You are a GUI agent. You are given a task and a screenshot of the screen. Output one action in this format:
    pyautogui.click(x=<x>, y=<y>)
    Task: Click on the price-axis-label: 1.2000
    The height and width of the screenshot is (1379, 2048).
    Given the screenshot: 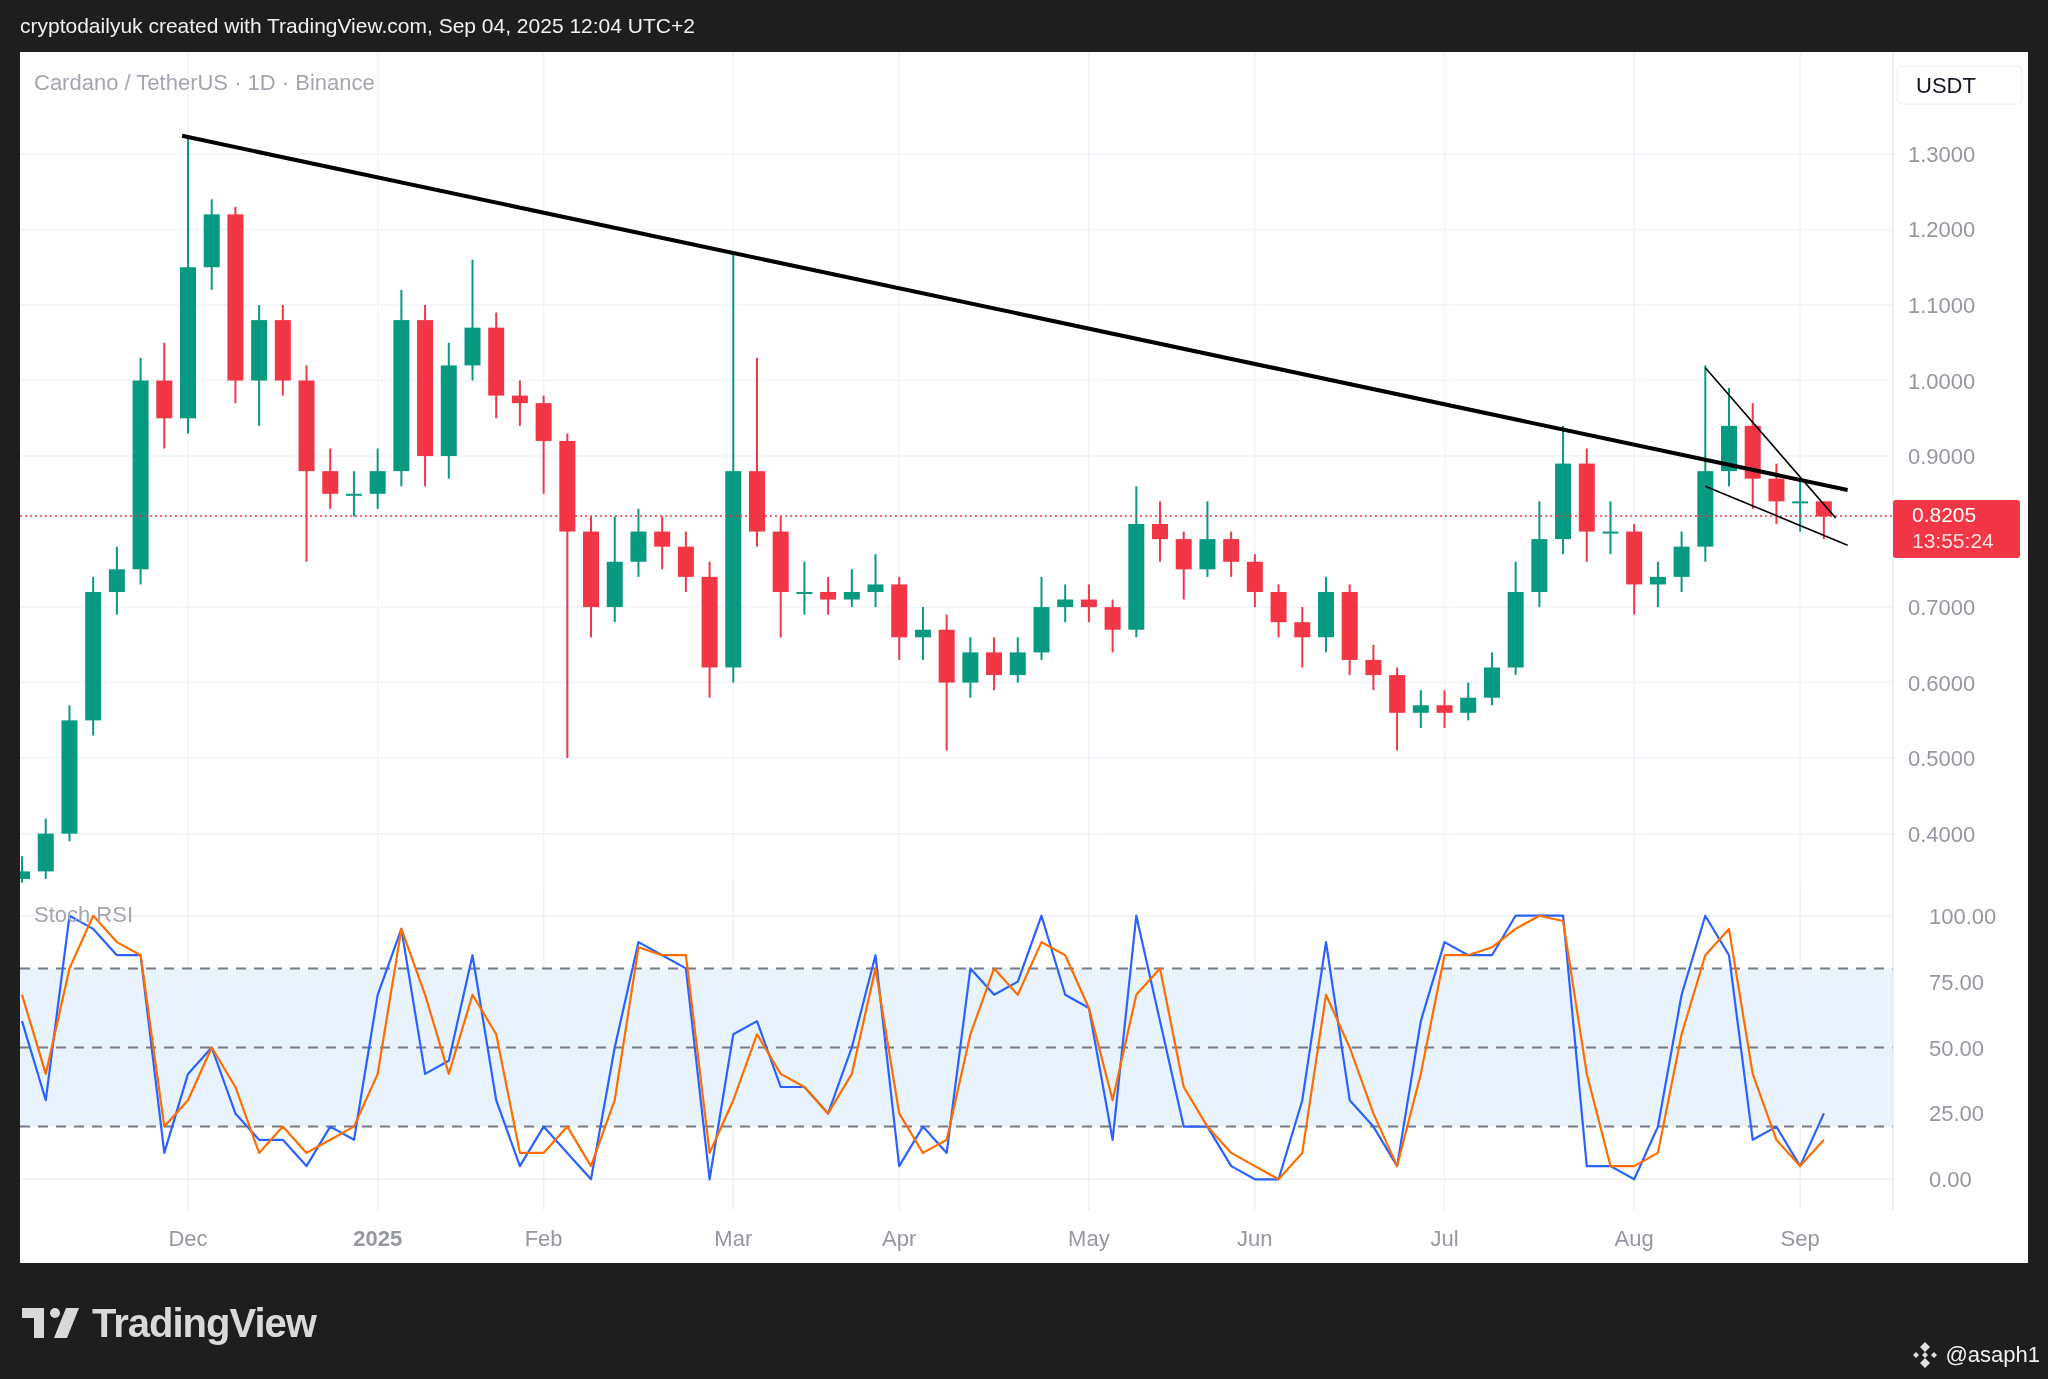 What is the action you would take?
    pyautogui.click(x=1942, y=230)
    